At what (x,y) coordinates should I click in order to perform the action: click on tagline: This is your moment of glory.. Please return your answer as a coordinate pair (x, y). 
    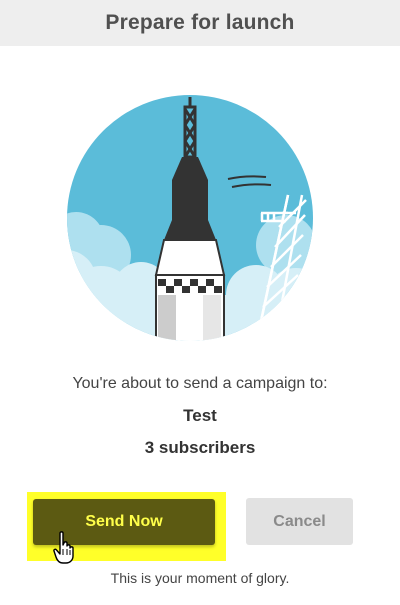
    Looking at the image, I should click on (200, 578).